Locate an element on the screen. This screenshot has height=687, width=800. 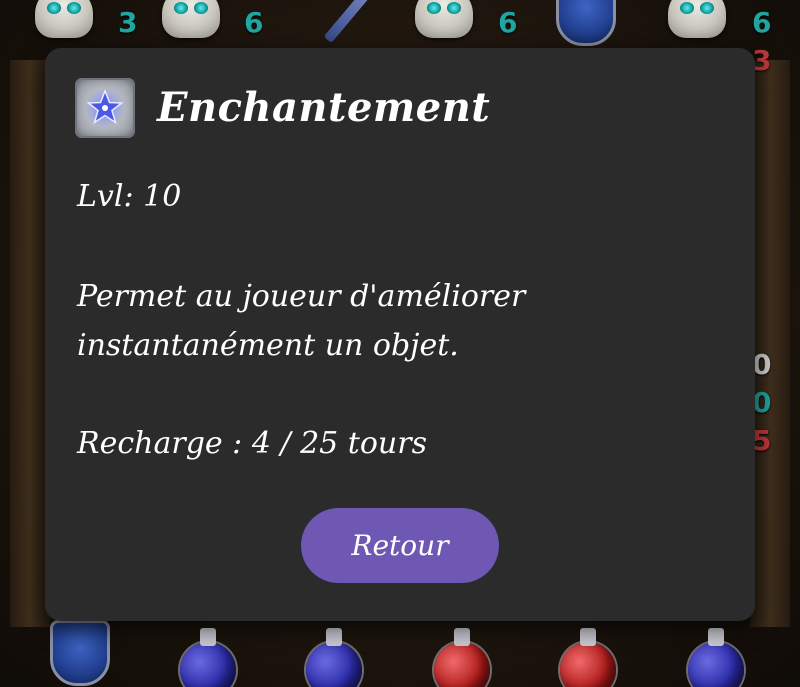
dialog-title: Enchantement is located at coordinates (324, 107).